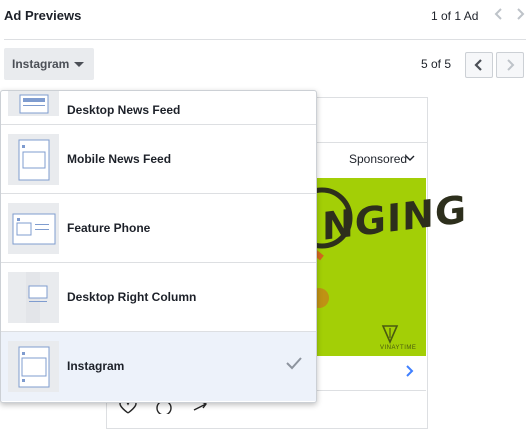 This screenshot has width=530, height=429. What do you see at coordinates (43, 15) in the screenshot?
I see `panel-title: Ad Previews` at bounding box center [43, 15].